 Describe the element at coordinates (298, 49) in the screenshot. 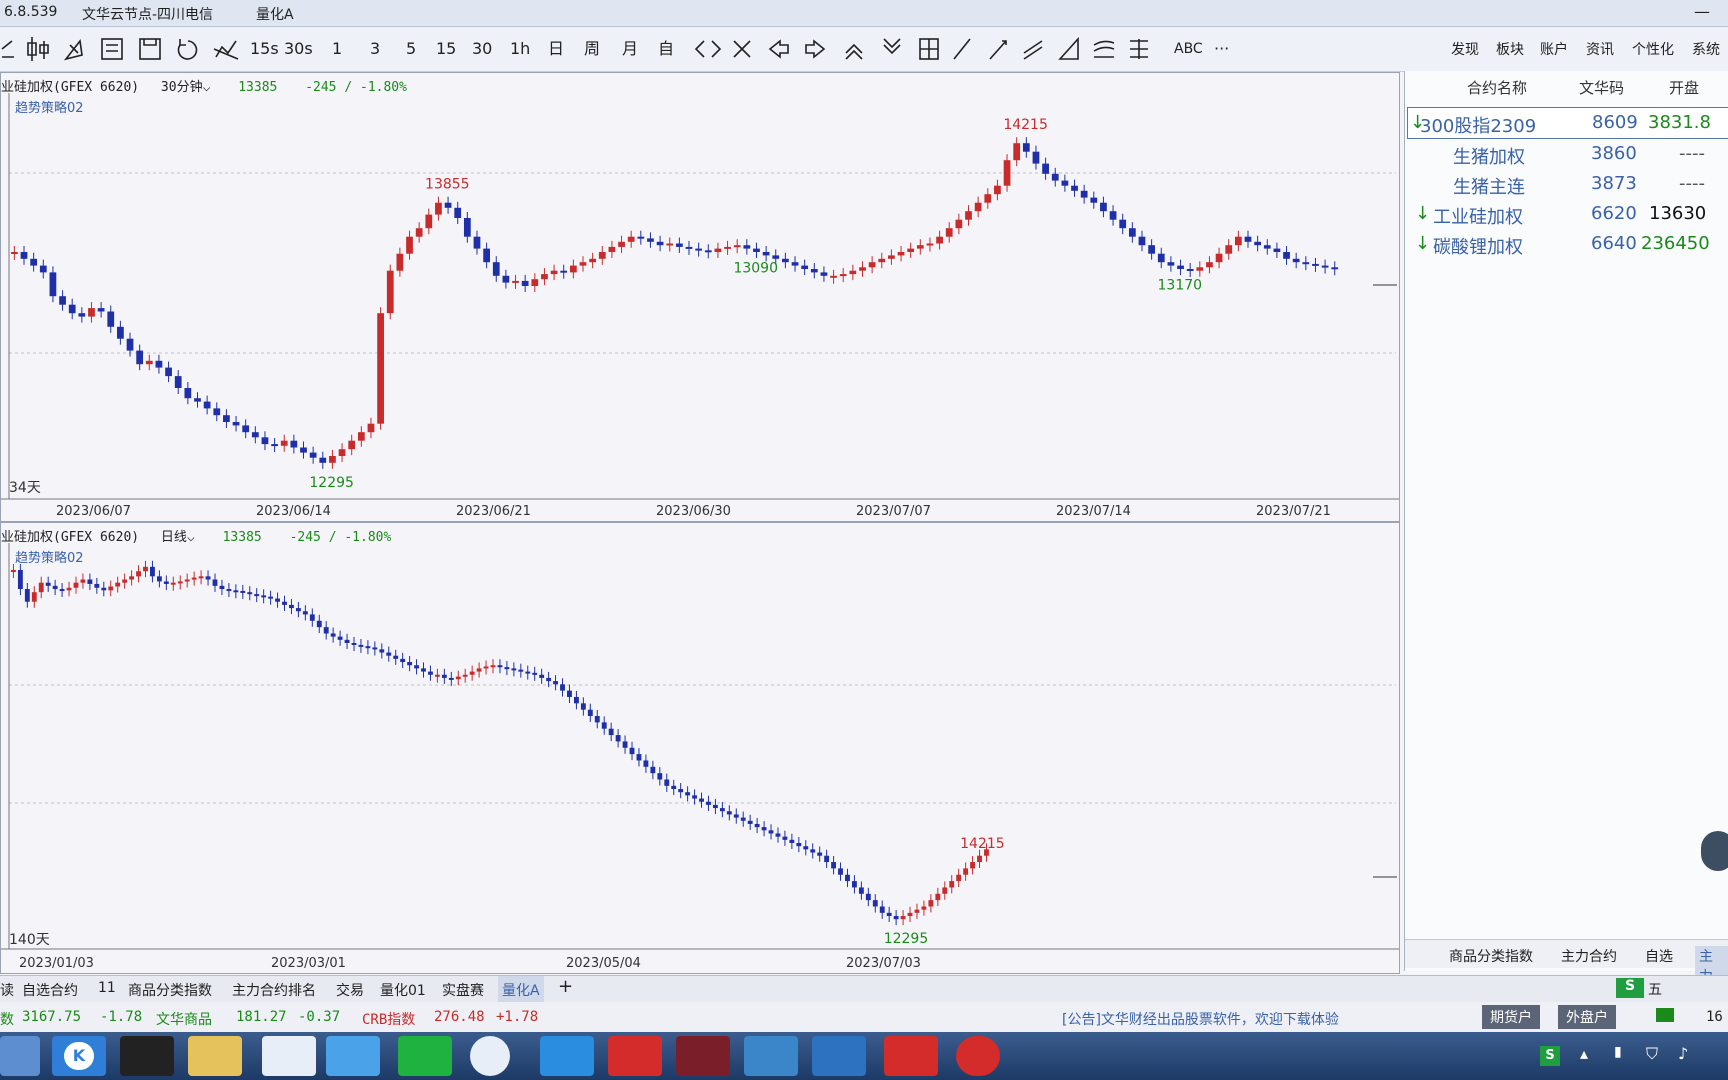

I see `period-30s-button: 30s` at that location.